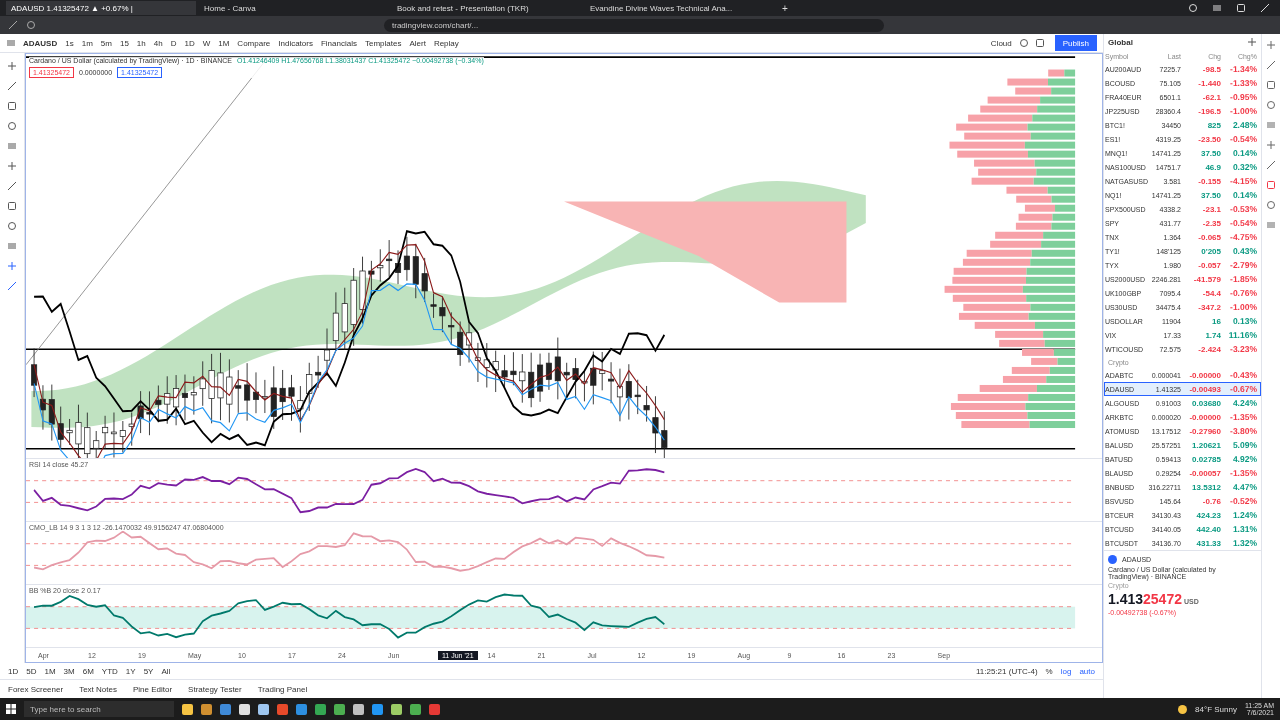 The width and height of the screenshot is (1280, 720). I want to click on change-value: 0'205, so click(1211, 251).